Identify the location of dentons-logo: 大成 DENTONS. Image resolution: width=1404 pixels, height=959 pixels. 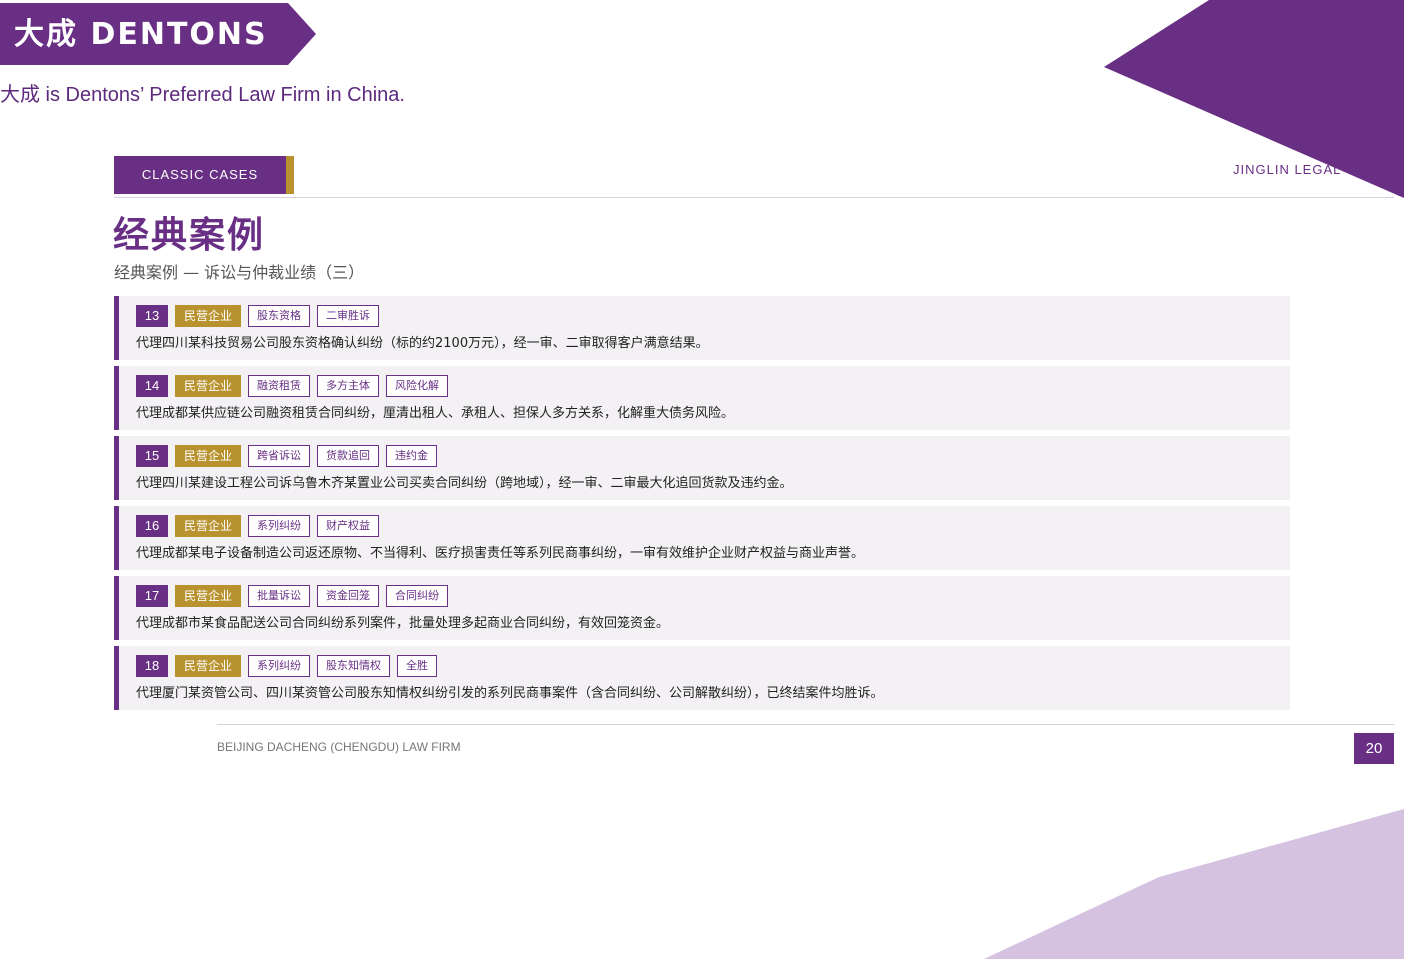
(158, 34).